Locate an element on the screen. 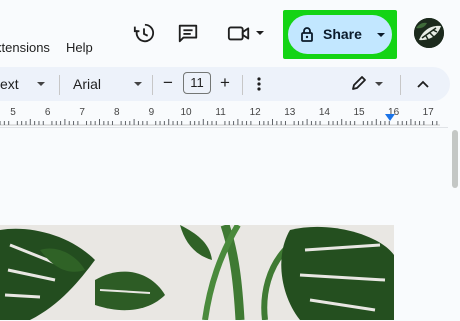 The height and width of the screenshot is (321, 460). scrollbar-thumb is located at coordinates (455, 159).